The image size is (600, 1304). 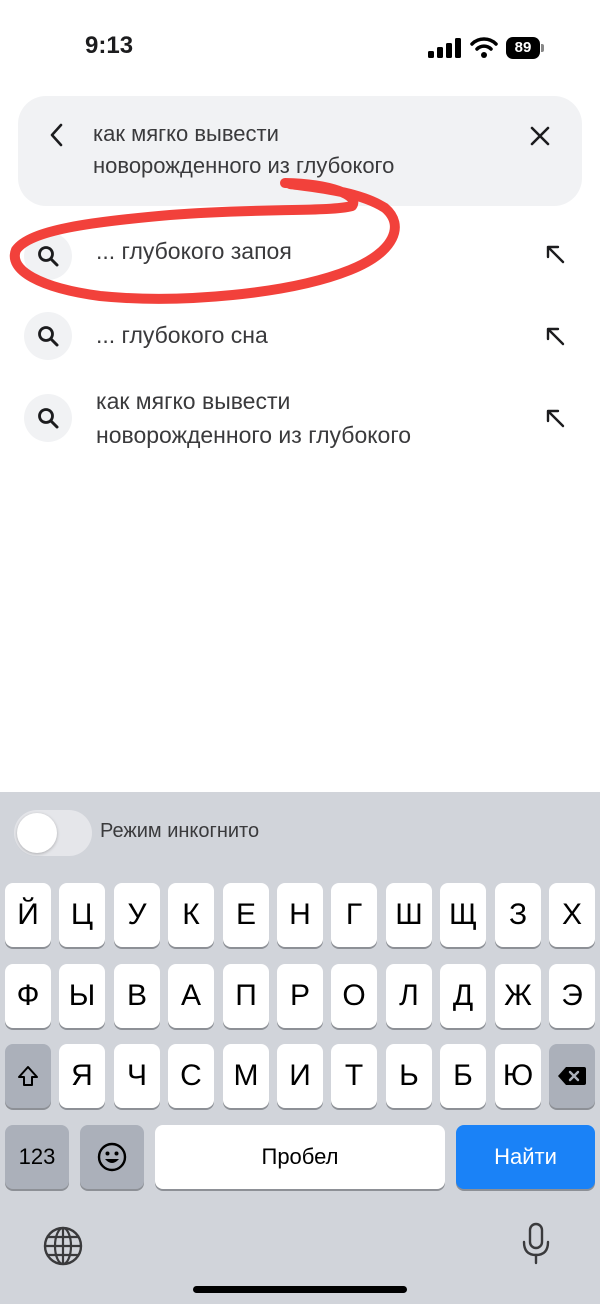 I want to click on battery-indicator: 89, so click(x=525, y=48).